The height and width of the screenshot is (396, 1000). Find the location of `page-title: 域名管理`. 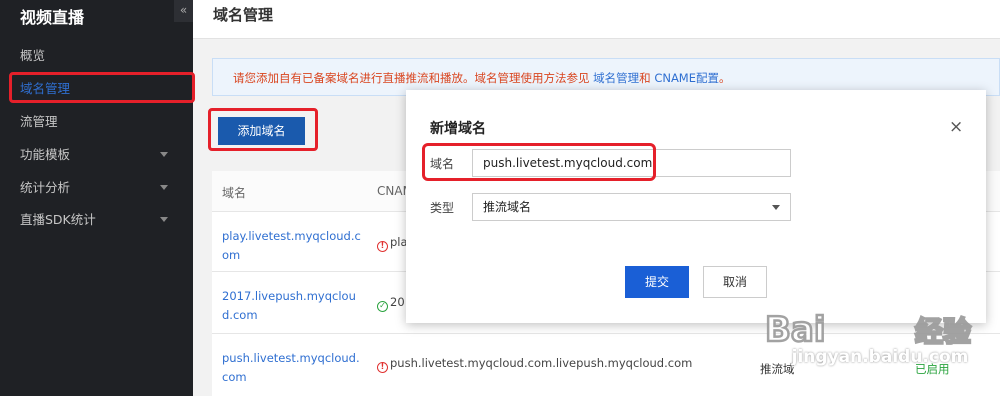

page-title: 域名管理 is located at coordinates (243, 15).